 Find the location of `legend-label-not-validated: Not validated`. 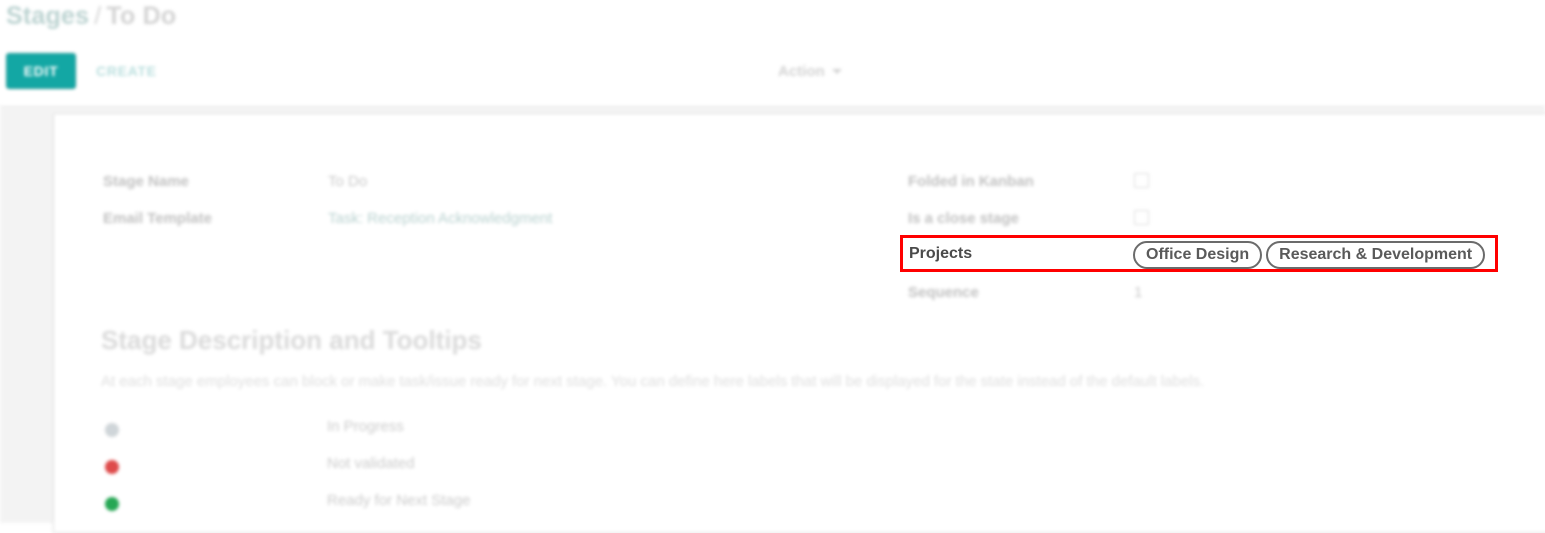

legend-label-not-validated: Not validated is located at coordinates (371, 463).